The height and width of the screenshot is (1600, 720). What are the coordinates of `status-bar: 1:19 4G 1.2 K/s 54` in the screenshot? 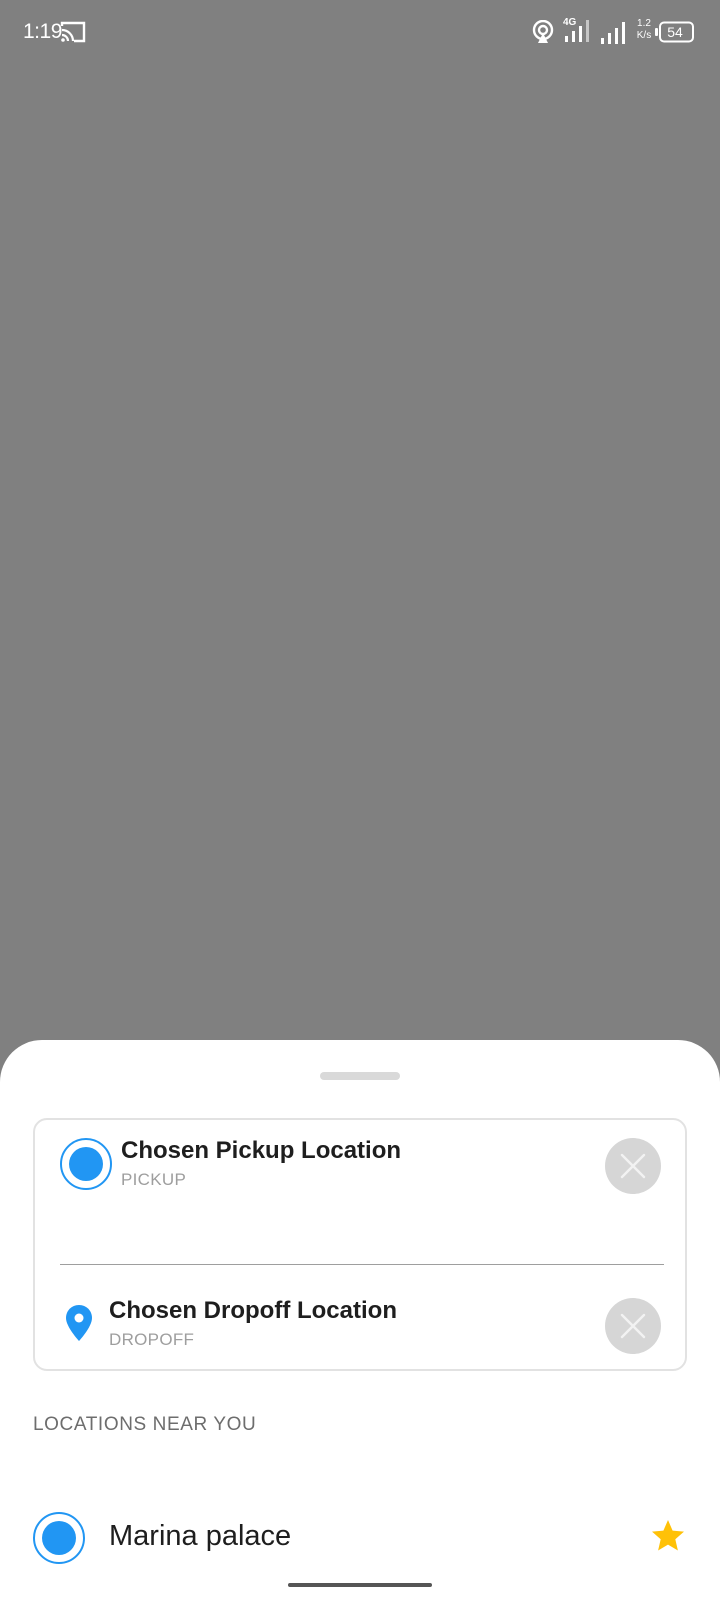 It's located at (360, 33).